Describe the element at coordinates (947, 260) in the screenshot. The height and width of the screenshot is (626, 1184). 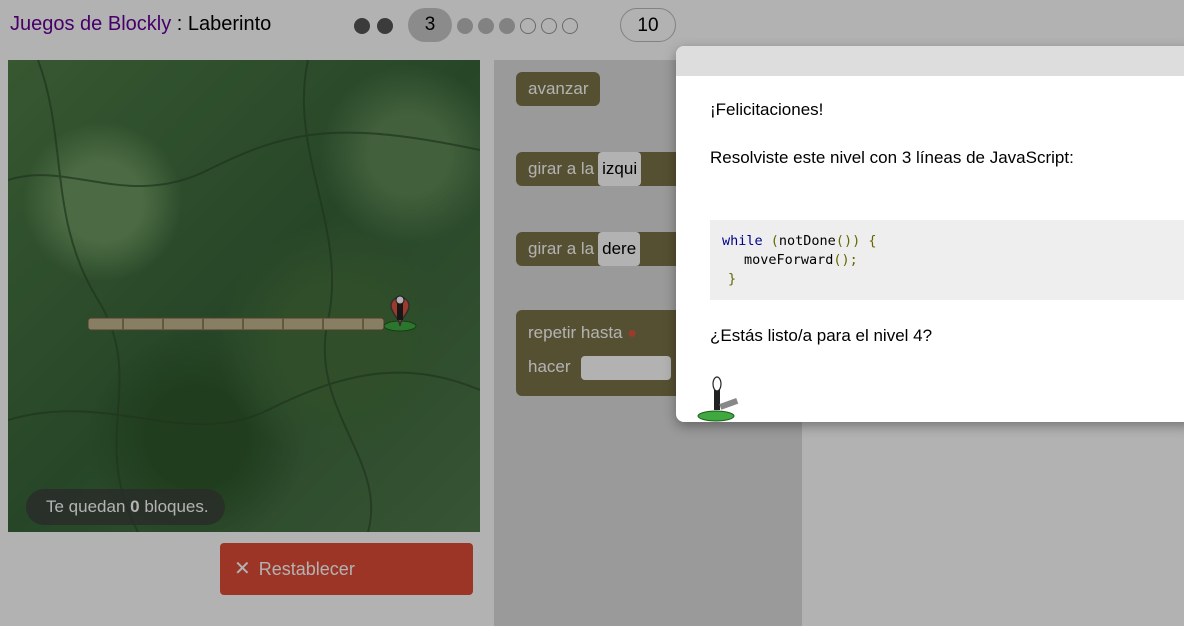
I see `code-display: while (notDone()) { moveForward(); }` at that location.